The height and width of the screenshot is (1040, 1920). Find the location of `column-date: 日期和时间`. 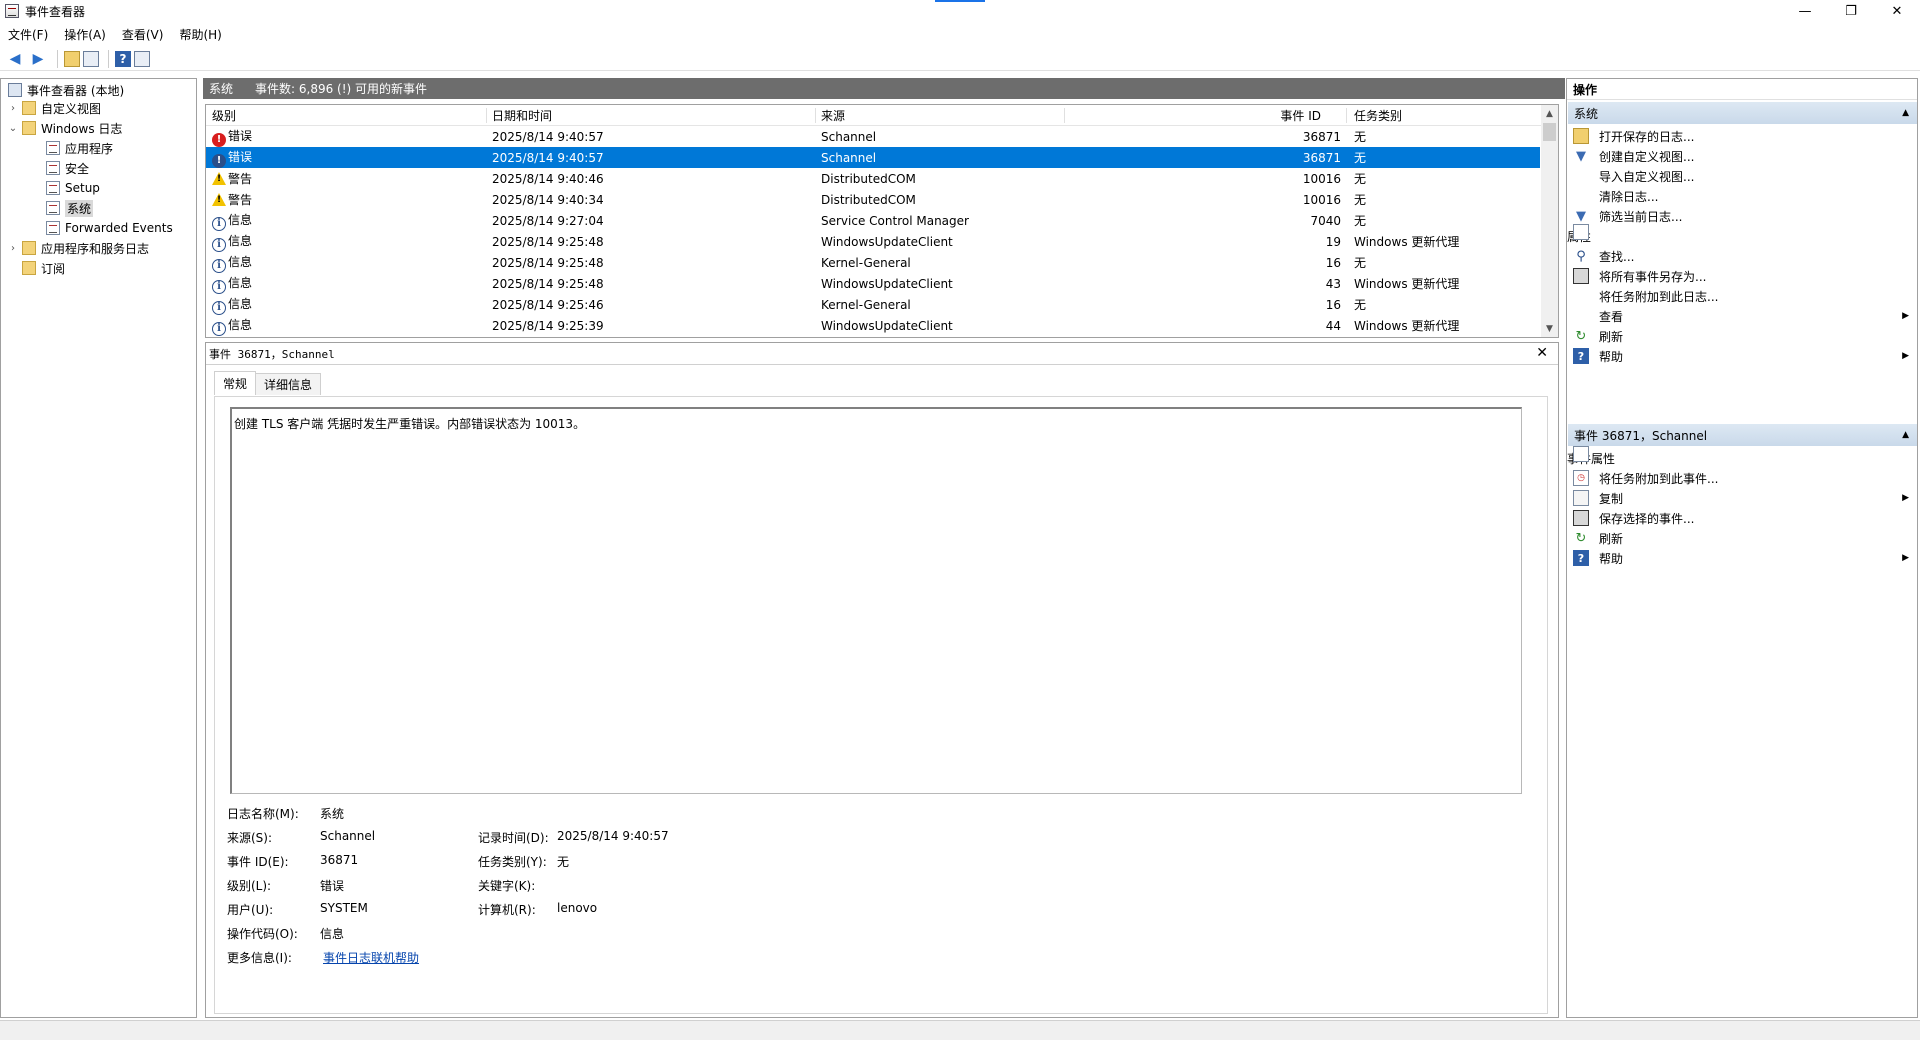

column-date: 日期和时间 is located at coordinates (522, 115).